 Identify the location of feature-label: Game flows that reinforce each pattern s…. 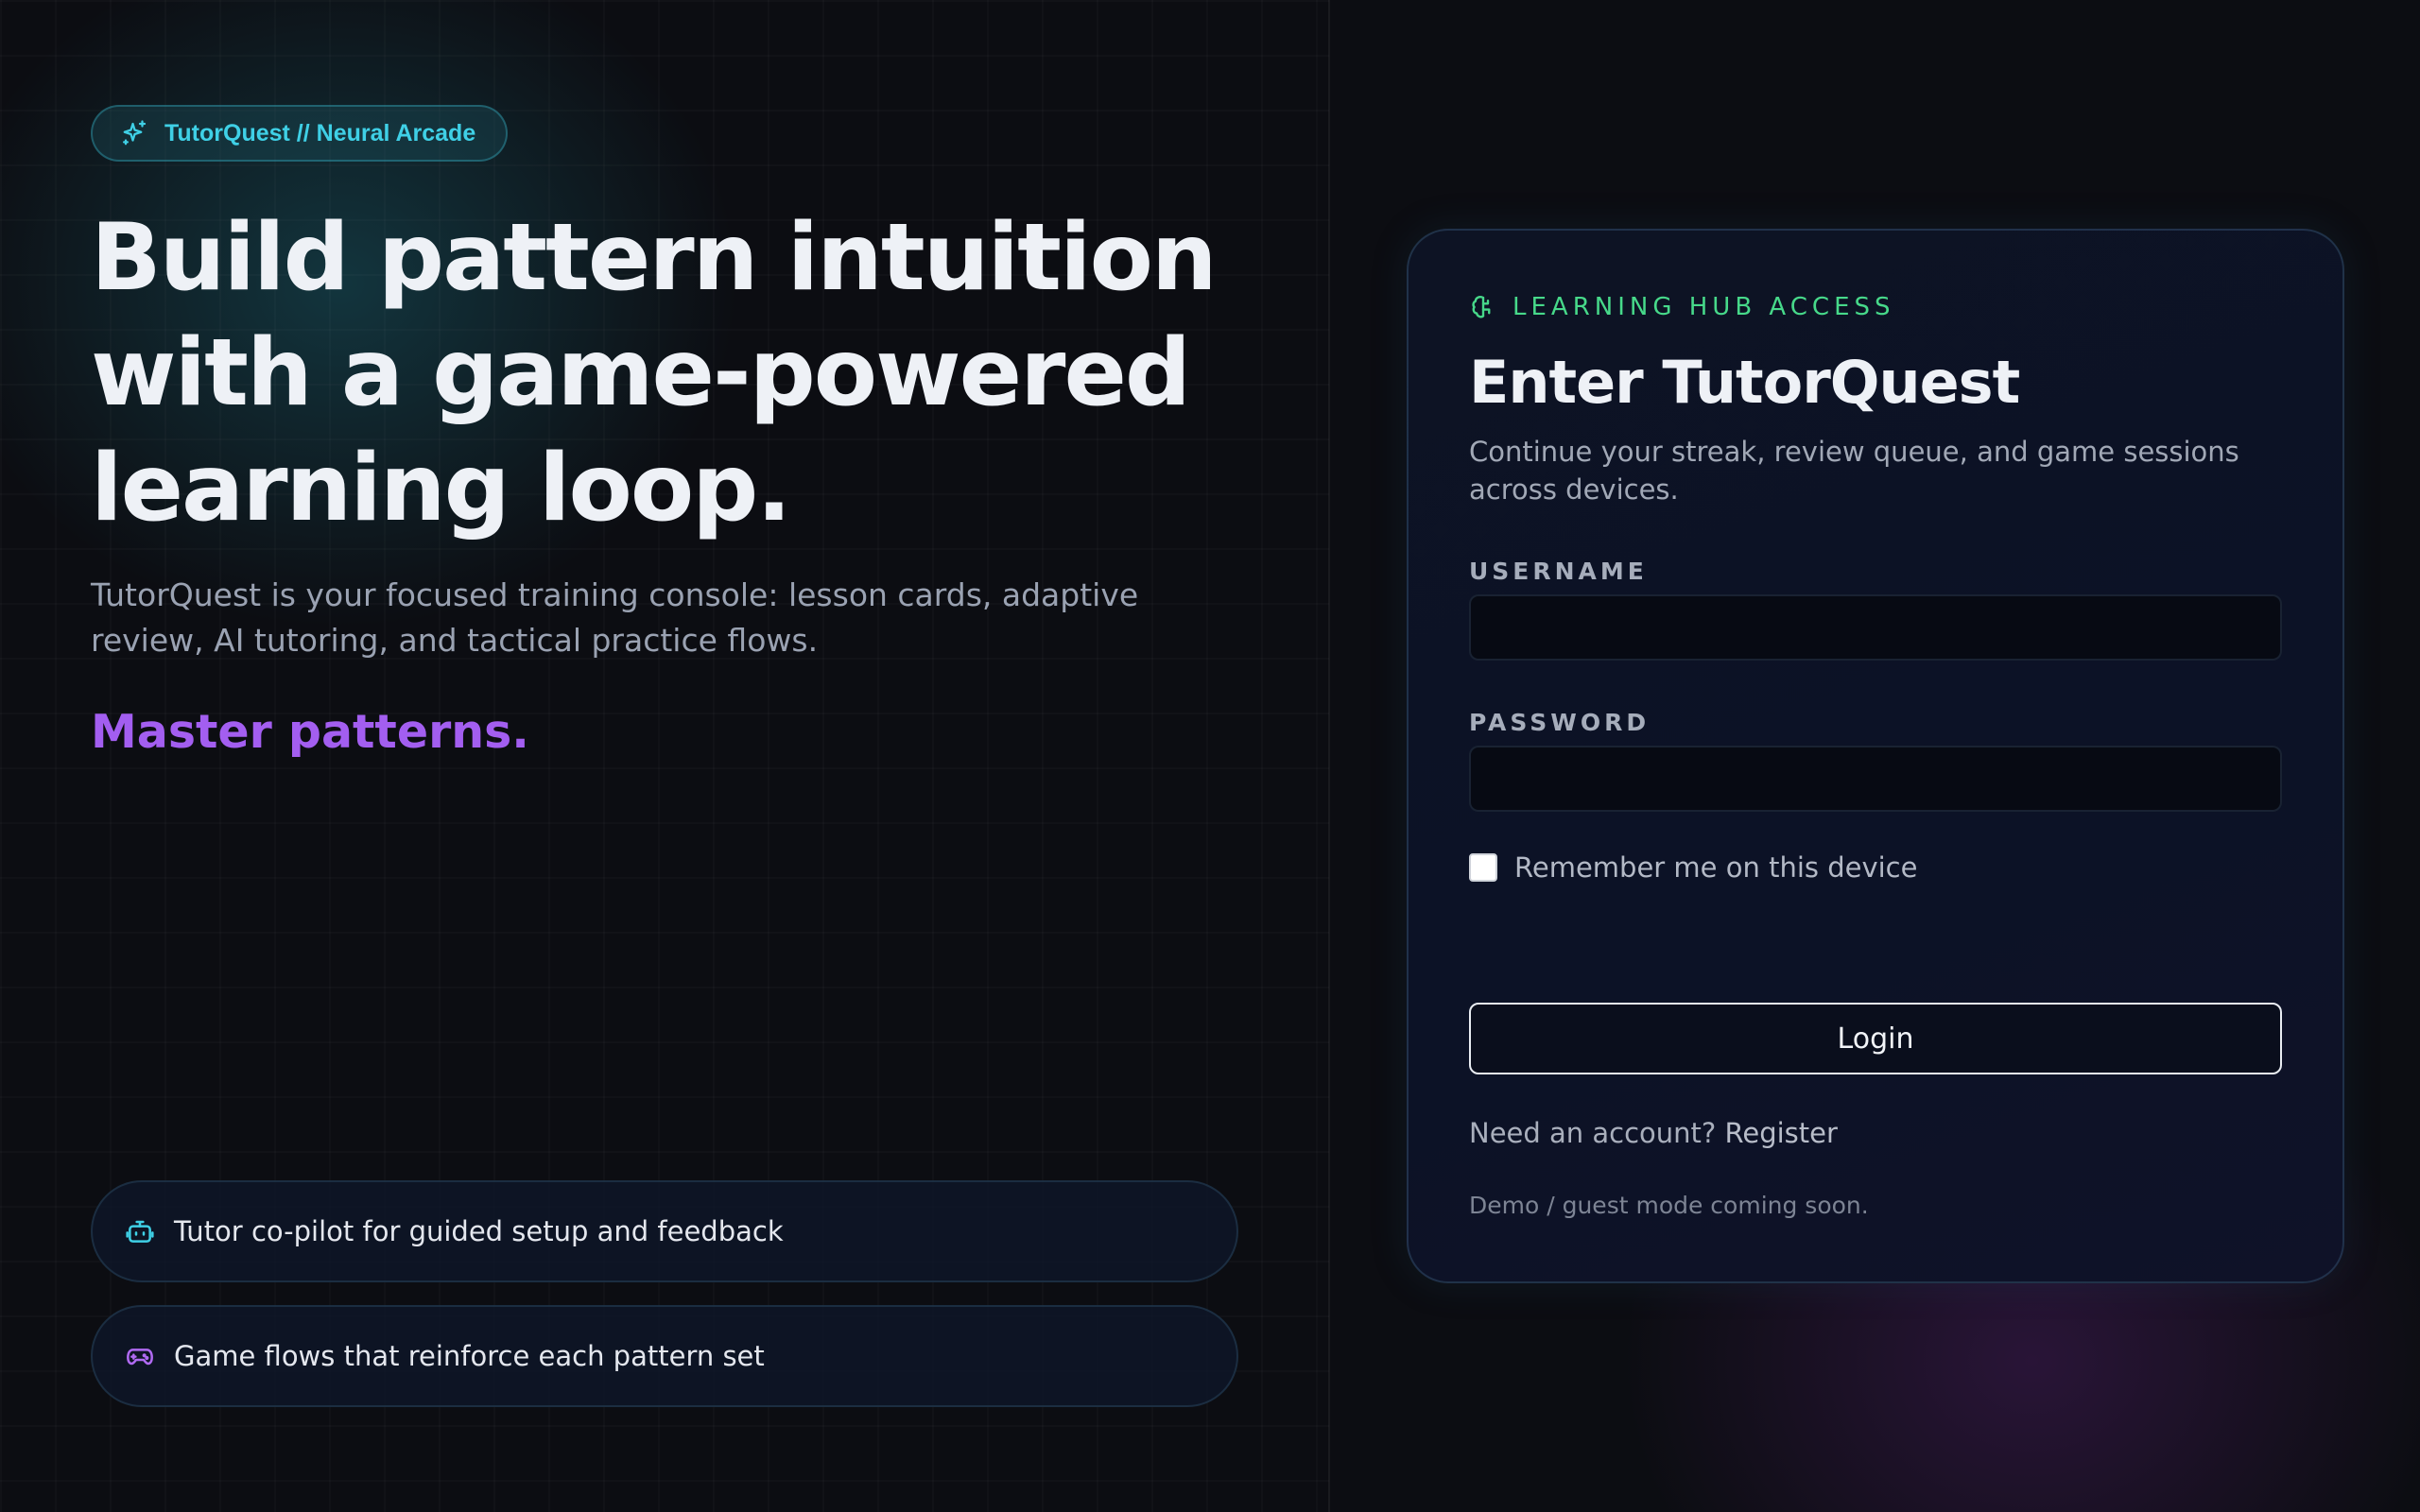
(469, 1356).